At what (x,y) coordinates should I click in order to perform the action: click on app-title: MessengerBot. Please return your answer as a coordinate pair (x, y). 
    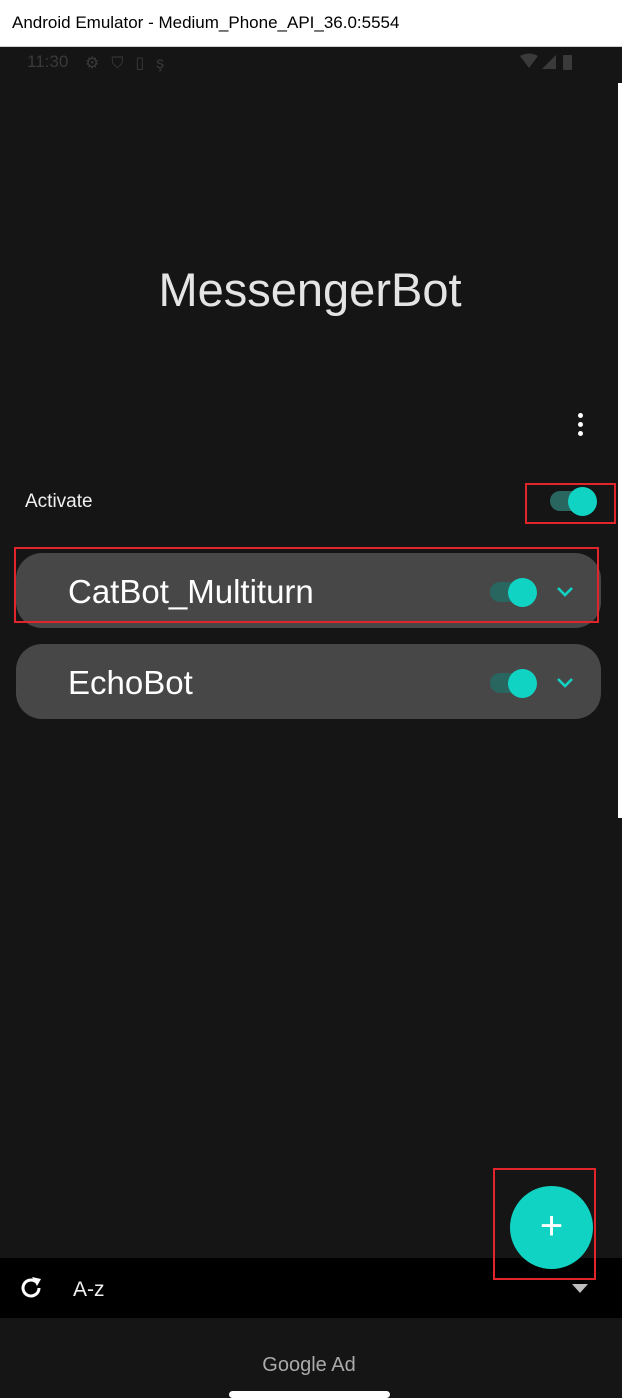
    Looking at the image, I should click on (310, 289).